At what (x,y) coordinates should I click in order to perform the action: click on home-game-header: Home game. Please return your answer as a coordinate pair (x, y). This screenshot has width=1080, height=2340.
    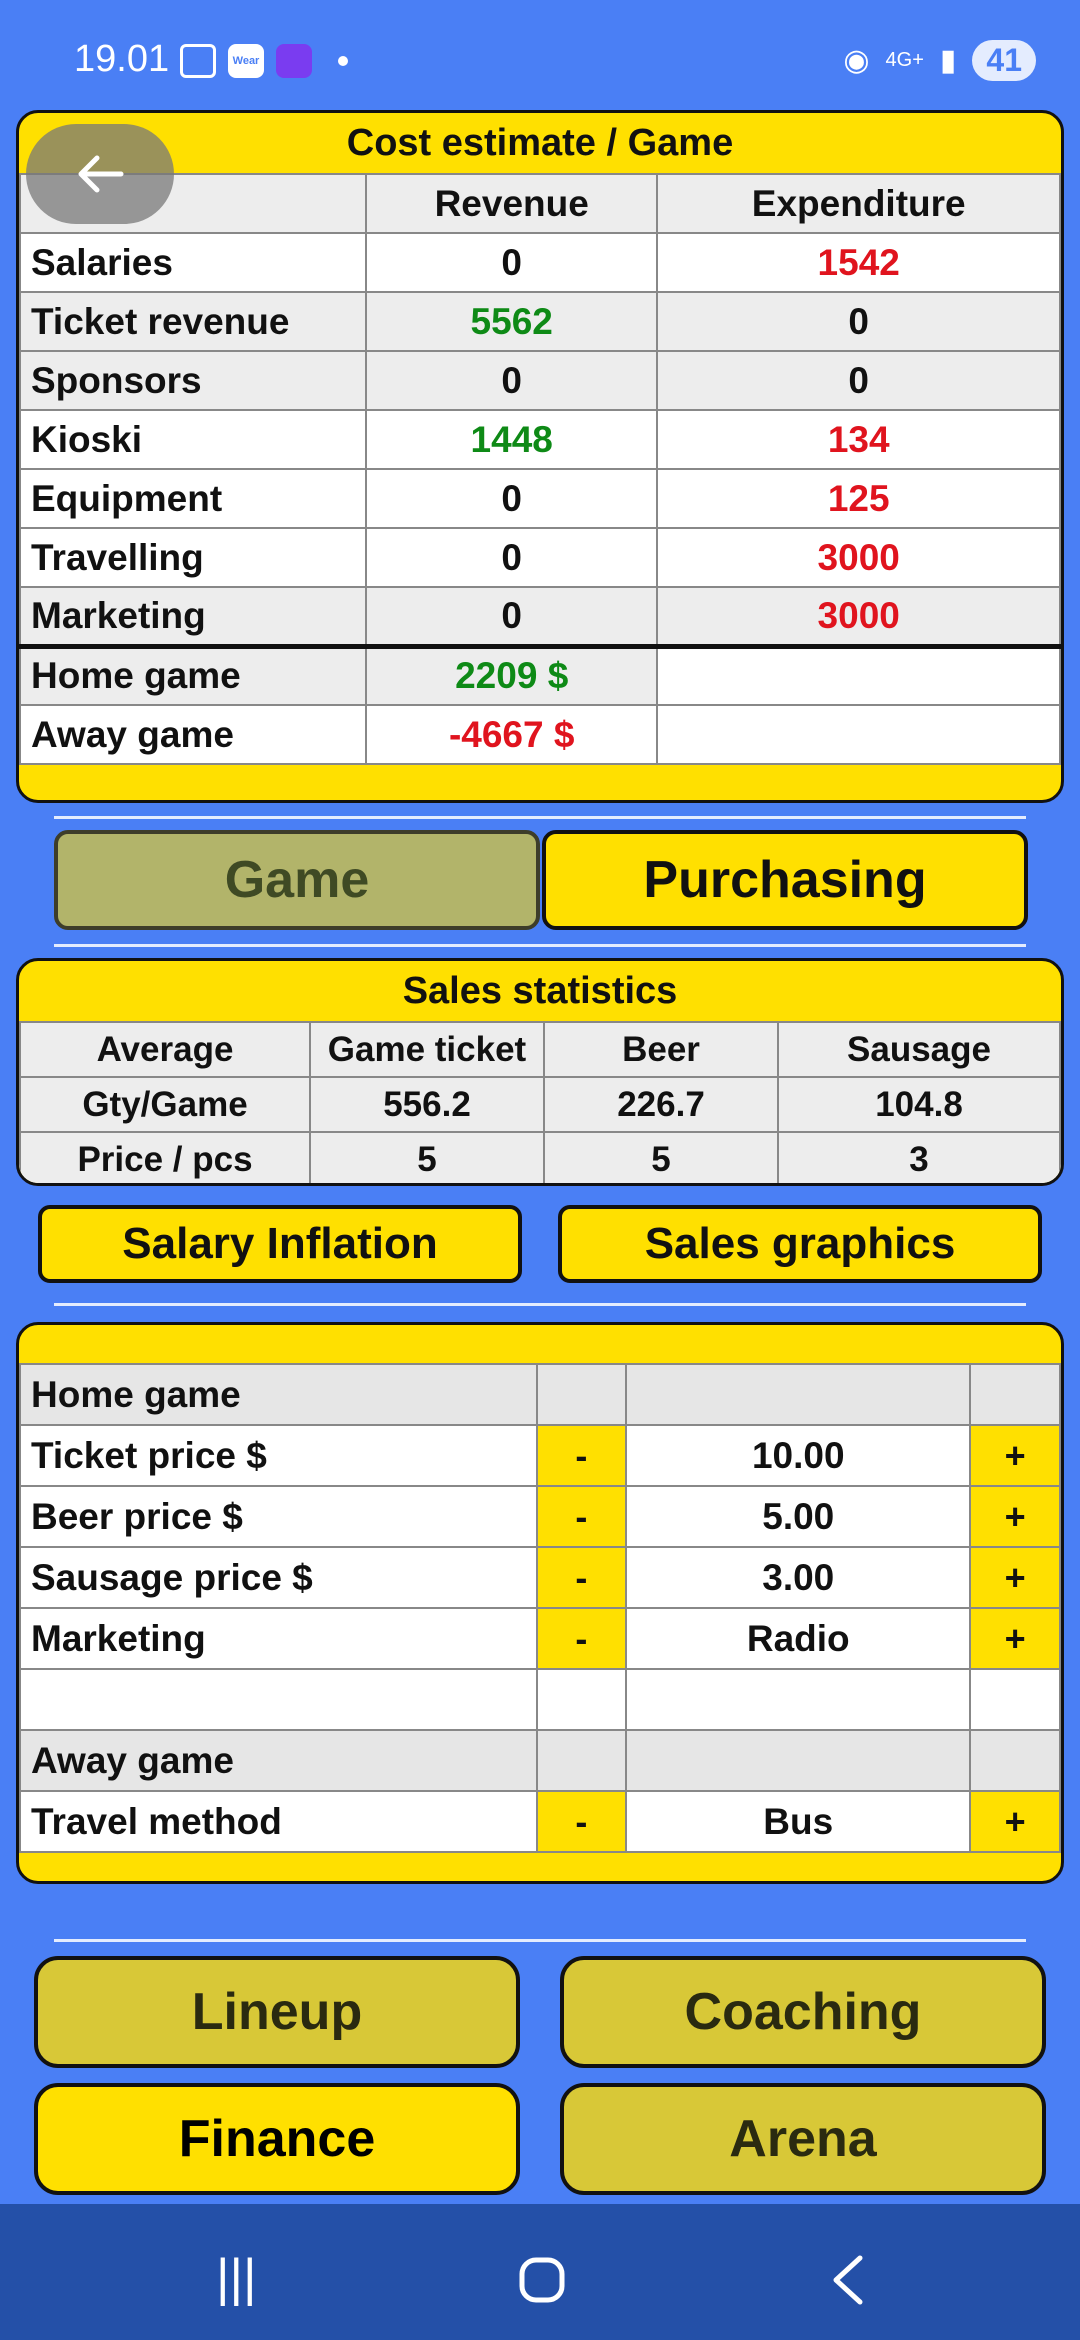
    Looking at the image, I should click on (278, 1394).